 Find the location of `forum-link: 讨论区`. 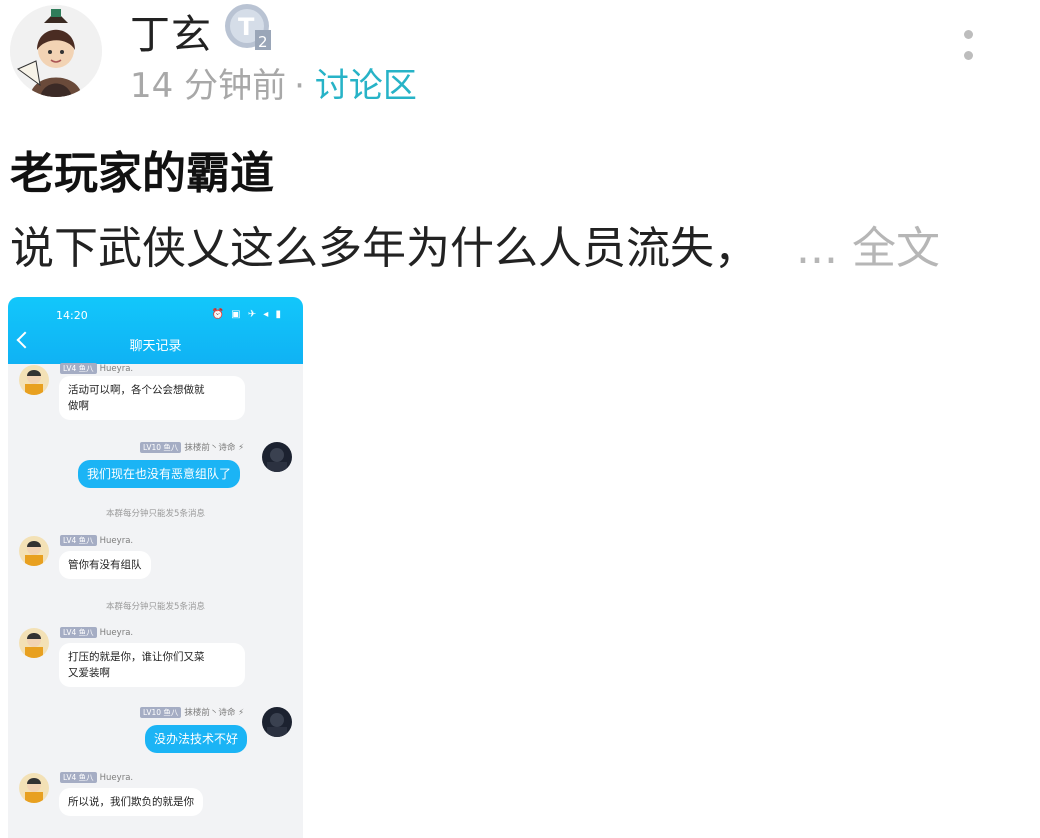

forum-link: 讨论区 is located at coordinates (366, 86).